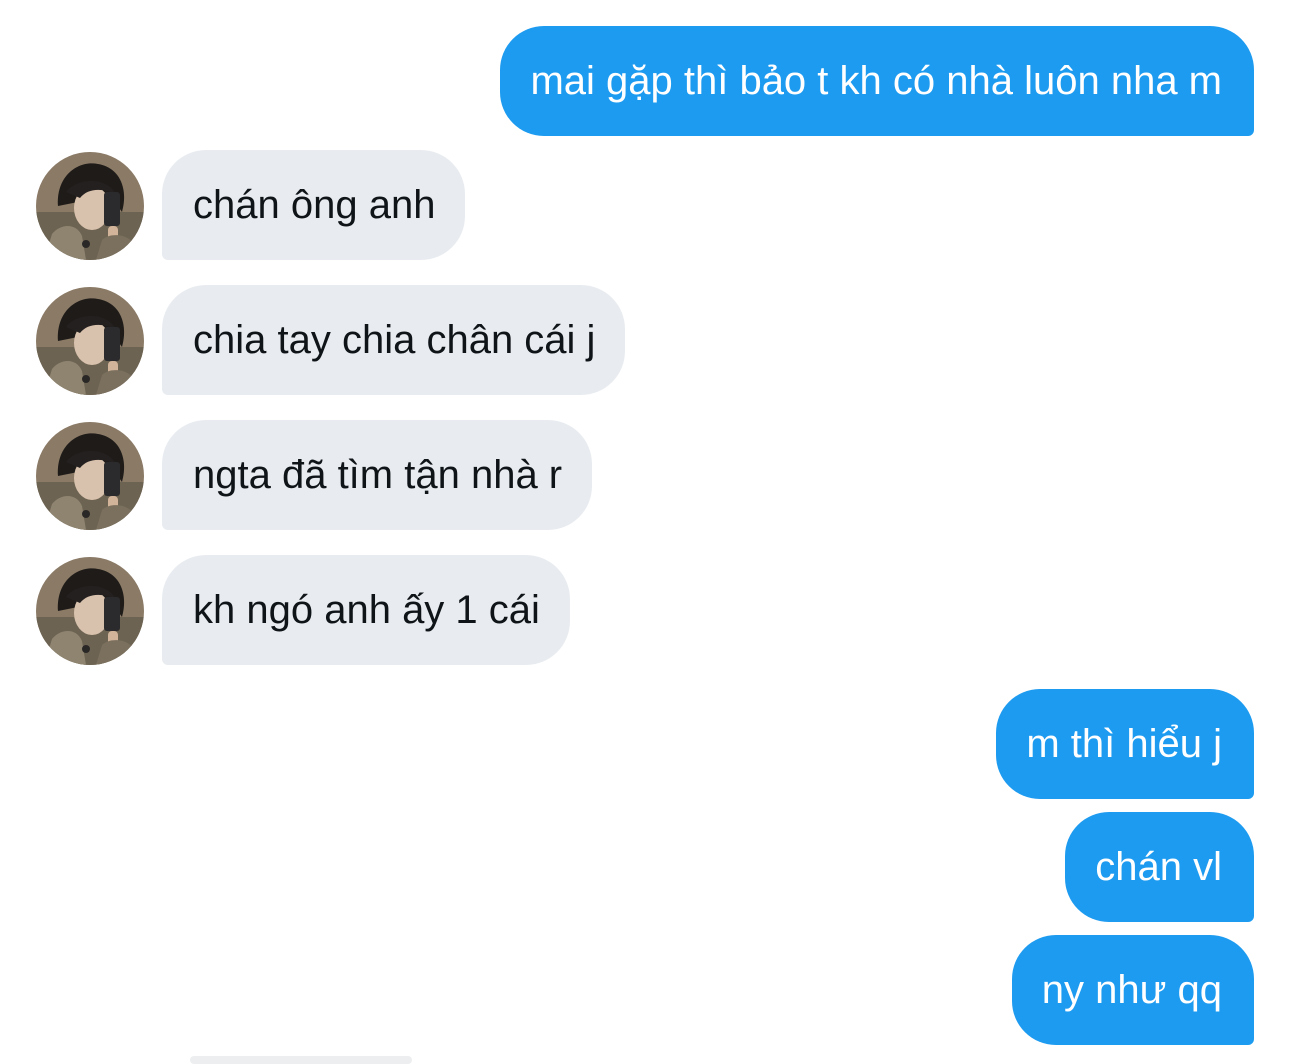  Describe the element at coordinates (877, 81) in the screenshot. I see `outgoing-message-bubble: mai gặp thì bảo t kh có nhà luôn nha m` at that location.